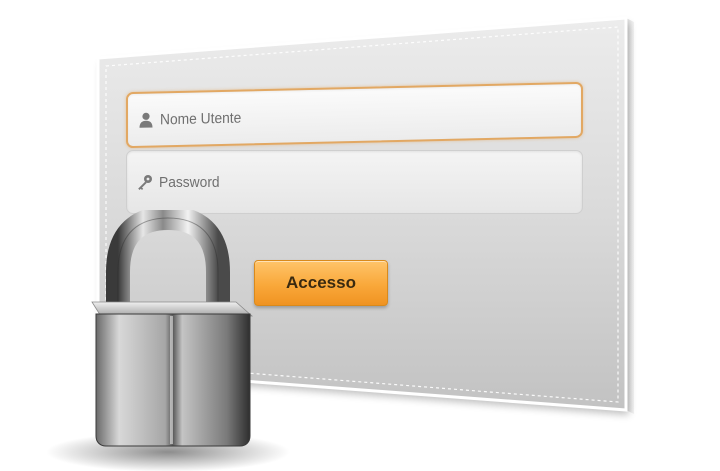  Describe the element at coordinates (145, 182) in the screenshot. I see `key-icon` at that location.